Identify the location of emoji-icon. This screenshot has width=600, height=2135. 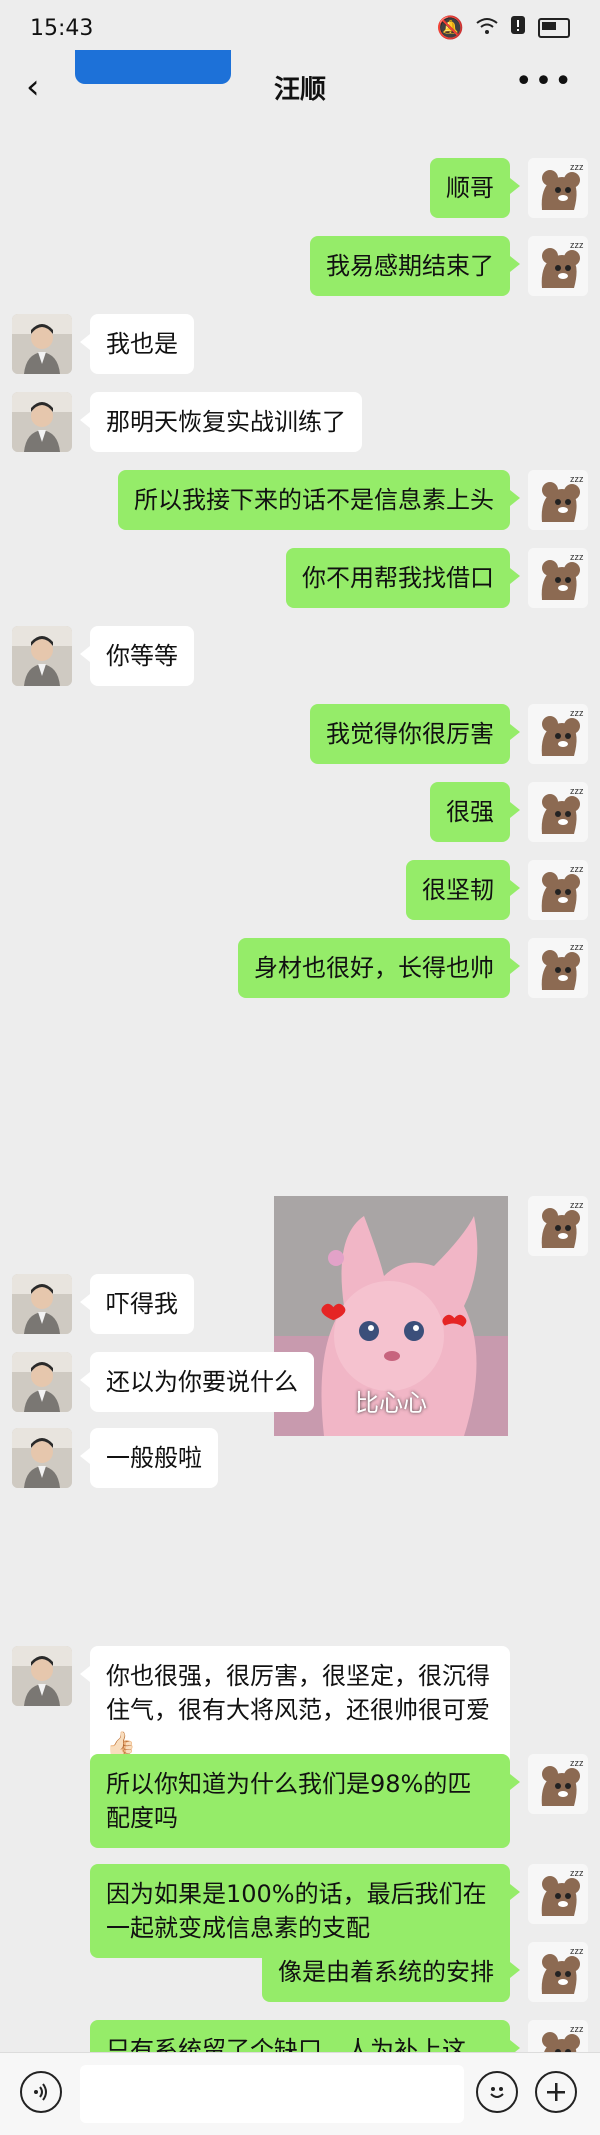
(497, 2092).